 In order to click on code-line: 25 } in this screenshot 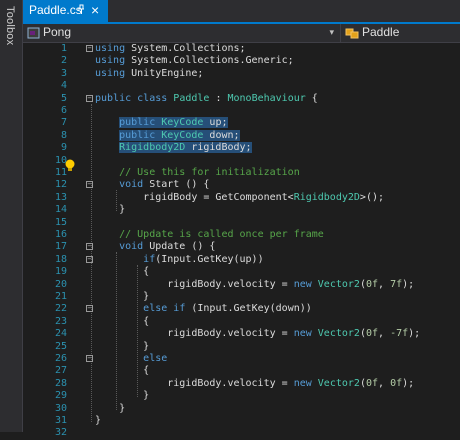, I will do `click(241, 347)`.